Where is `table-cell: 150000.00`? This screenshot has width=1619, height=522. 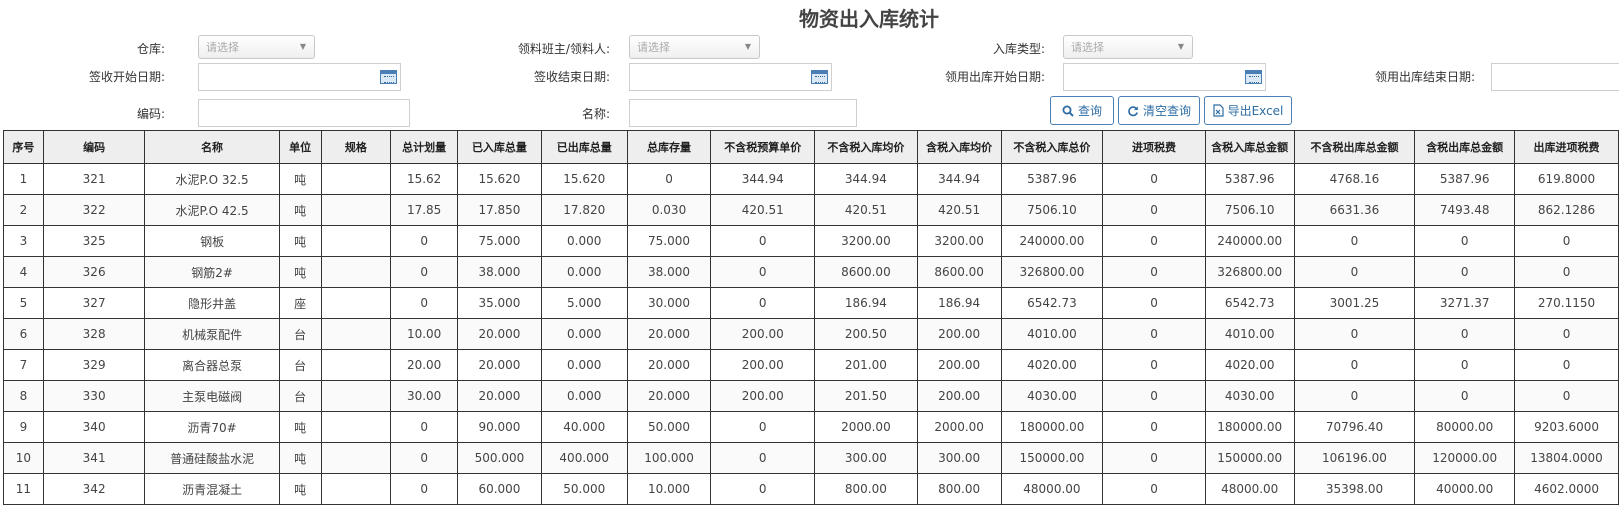
table-cell: 150000.00 is located at coordinates (1249, 458).